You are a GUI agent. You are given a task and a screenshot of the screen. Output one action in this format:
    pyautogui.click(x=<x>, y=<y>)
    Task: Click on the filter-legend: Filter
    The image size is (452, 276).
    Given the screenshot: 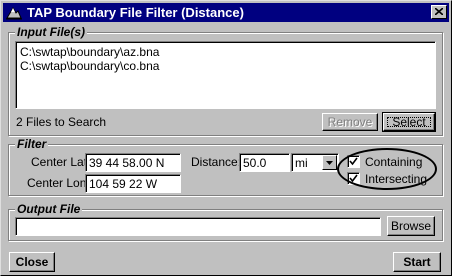 What is the action you would take?
    pyautogui.click(x=32, y=144)
    